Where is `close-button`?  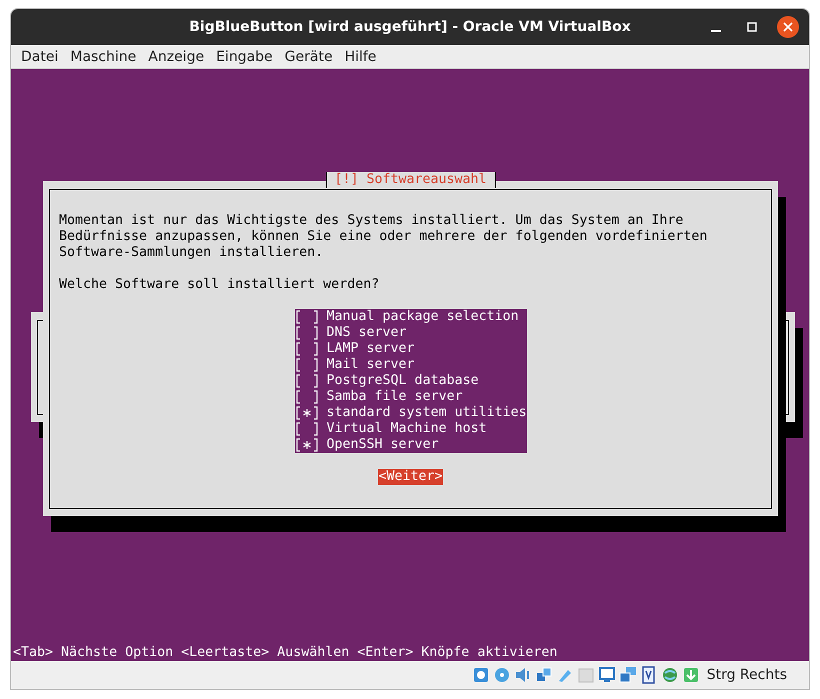 close-button is located at coordinates (788, 27).